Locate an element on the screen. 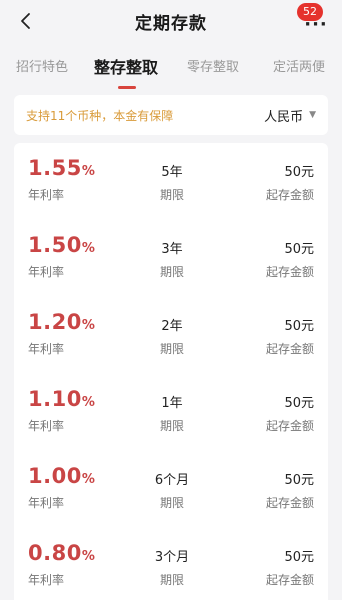 This screenshot has width=342, height=600. tab-flexible: 定活两便 is located at coordinates (299, 65).